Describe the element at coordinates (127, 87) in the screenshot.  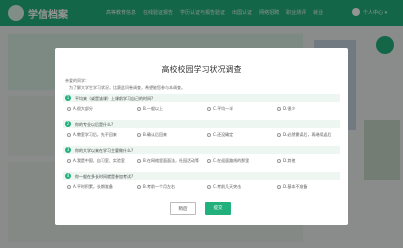
I see `intro-text: 为了解大学生学习状况，比赛此问卷调查，希望能您参与本调查。` at that location.